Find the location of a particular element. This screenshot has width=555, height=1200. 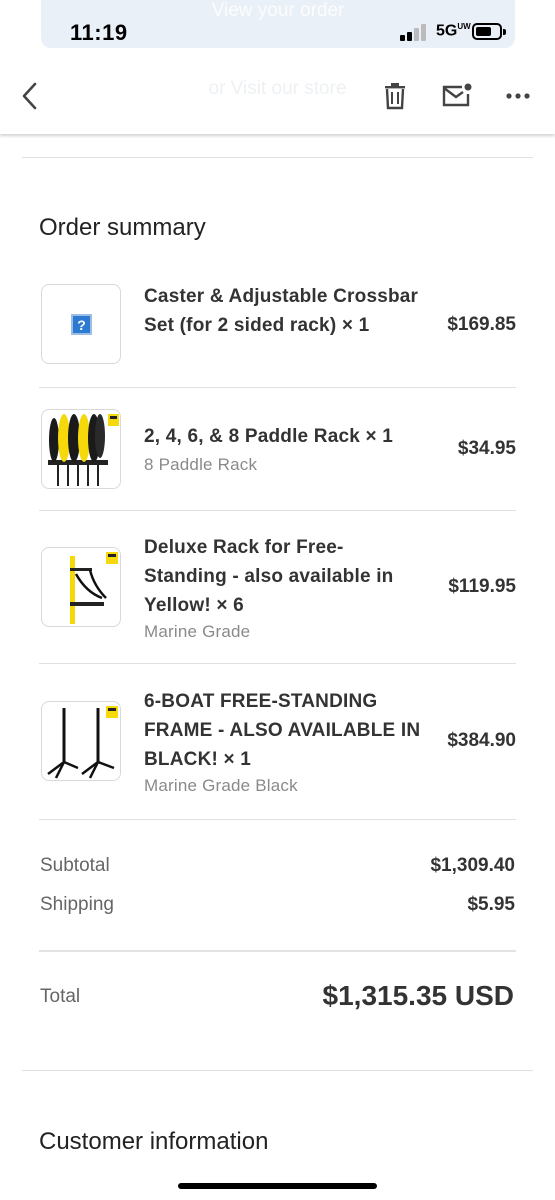

back-button is located at coordinates (30, 96).